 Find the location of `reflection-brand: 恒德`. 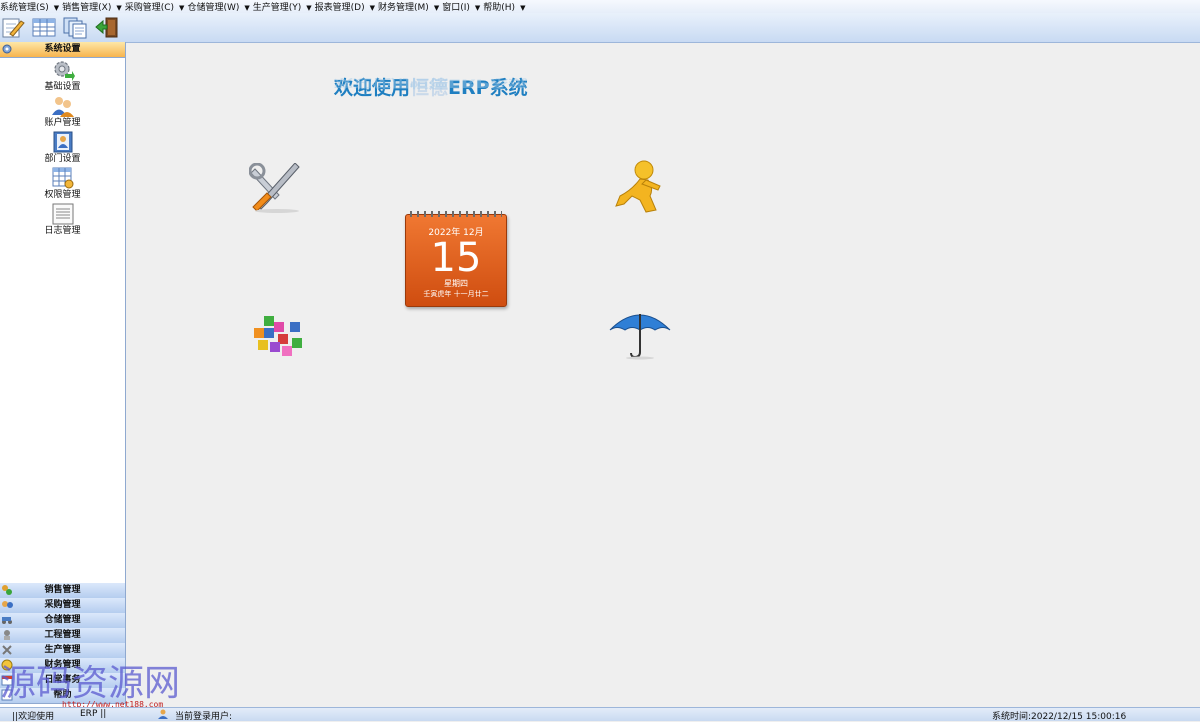

reflection-brand: 恒德 is located at coordinates (429, 83).